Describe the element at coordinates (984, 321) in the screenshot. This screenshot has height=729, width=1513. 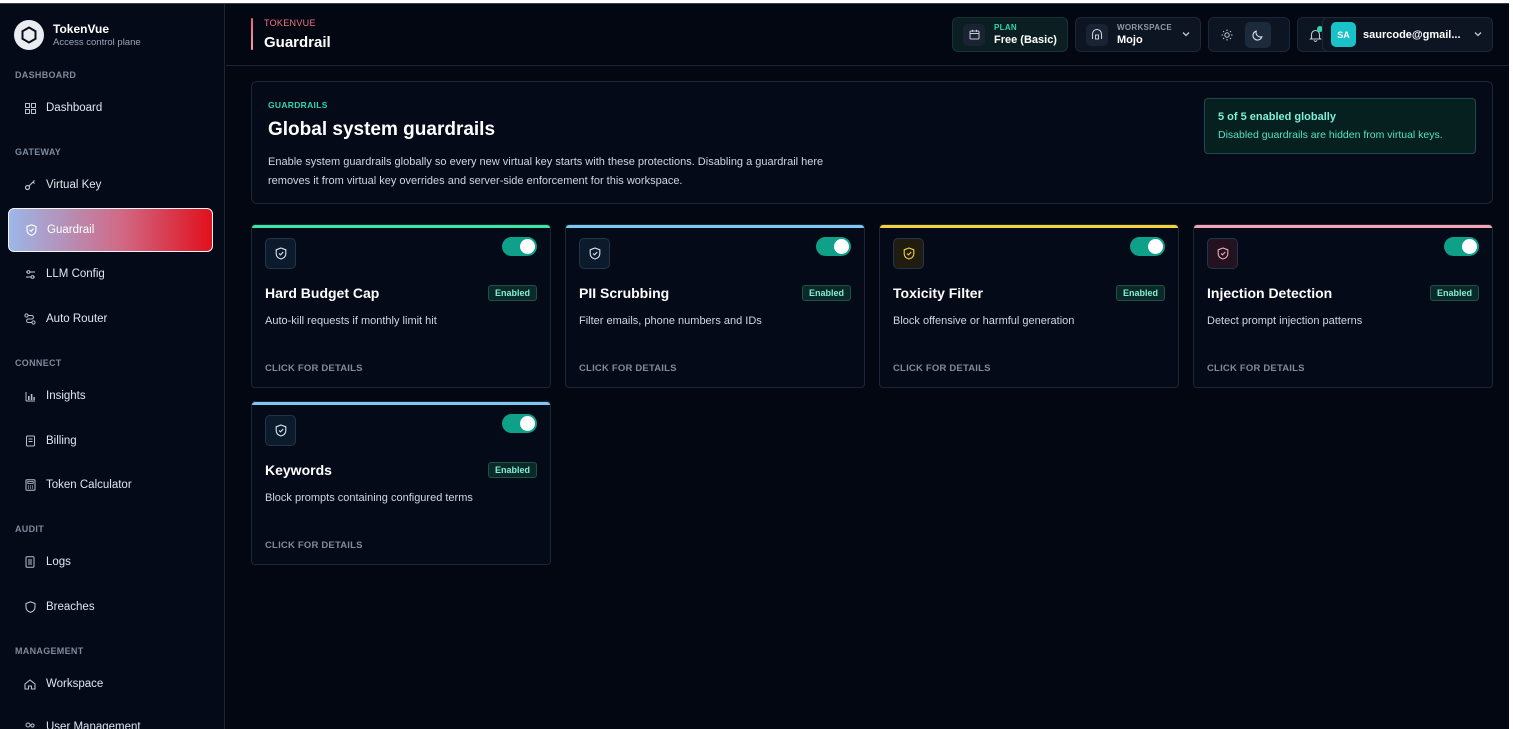
I see `guardrail-description: Block offensive or harmful generation` at that location.